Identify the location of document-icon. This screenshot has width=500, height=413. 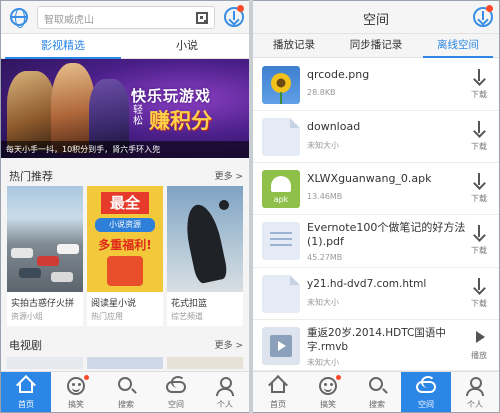
(281, 137).